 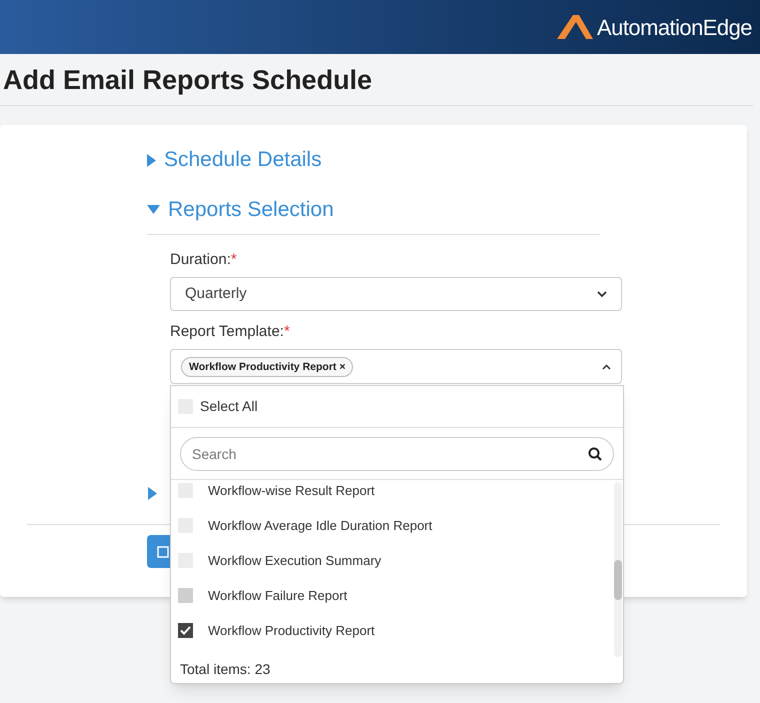 I want to click on template-multiselect: Workflow Productivity Report ×, so click(x=396, y=366).